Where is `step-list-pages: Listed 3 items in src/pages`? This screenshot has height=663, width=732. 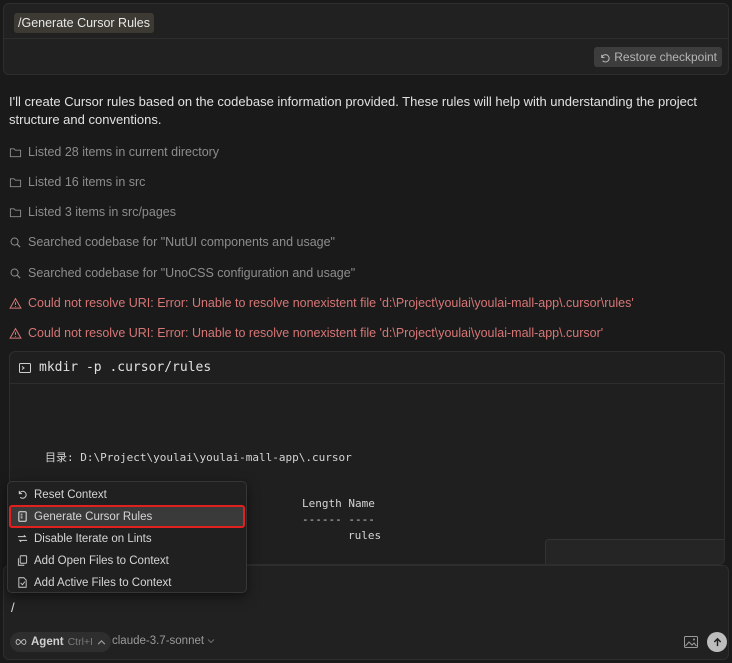
step-list-pages: Listed 3 items in src/pages is located at coordinates (92, 212).